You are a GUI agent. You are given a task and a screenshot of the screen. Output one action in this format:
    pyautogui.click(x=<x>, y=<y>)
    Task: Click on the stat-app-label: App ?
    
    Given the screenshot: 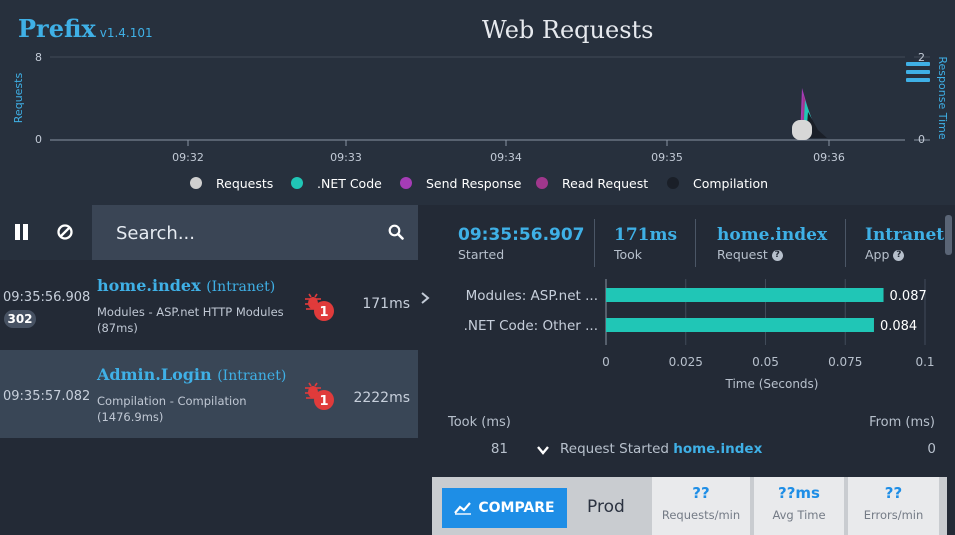 What is the action you would take?
    pyautogui.click(x=904, y=254)
    